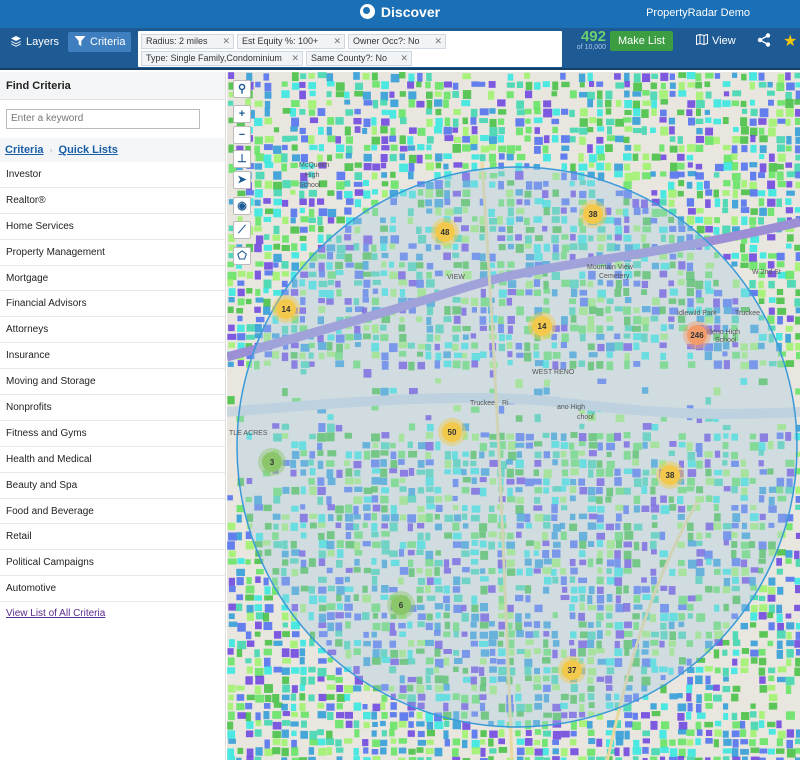  What do you see at coordinates (222, 58) in the screenshot?
I see `chip-type: Type: Single Family,Condominium ✕` at bounding box center [222, 58].